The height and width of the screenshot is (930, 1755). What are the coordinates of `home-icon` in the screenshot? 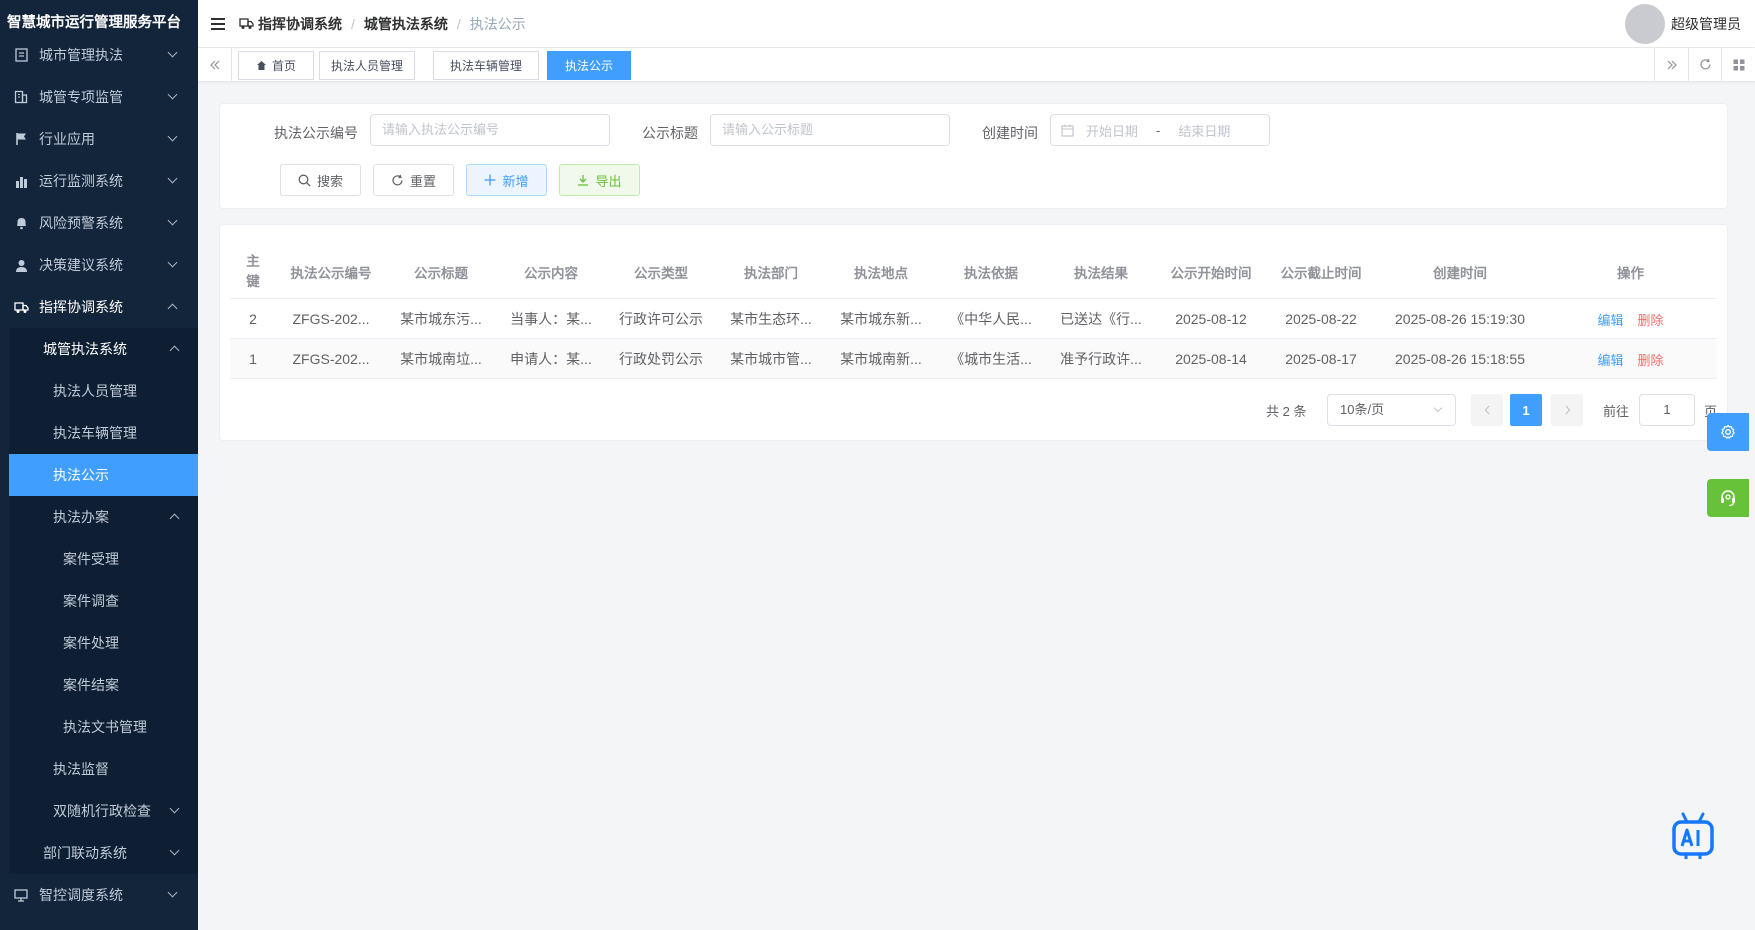 It's located at (261, 65).